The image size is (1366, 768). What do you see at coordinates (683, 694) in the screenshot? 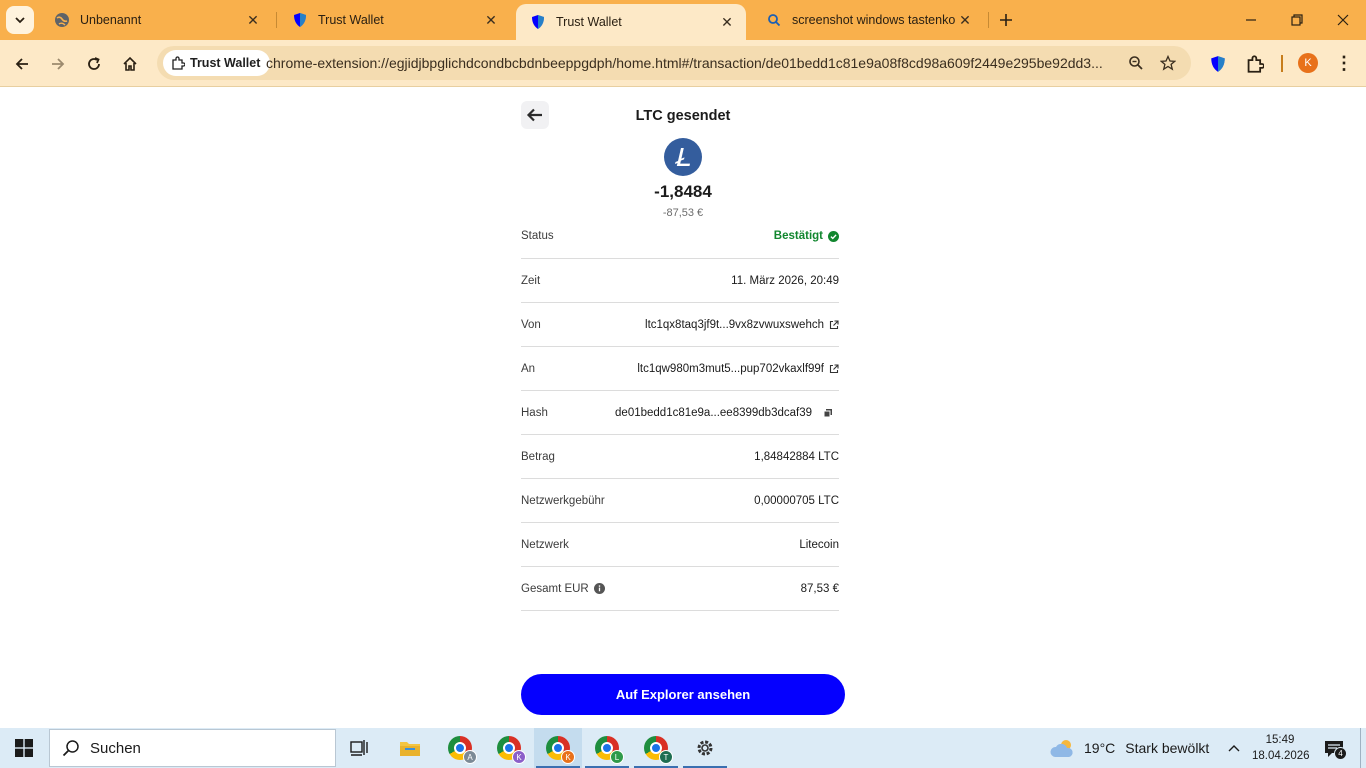
I see `view-on-explorer-button: Auf Explorer ansehen` at bounding box center [683, 694].